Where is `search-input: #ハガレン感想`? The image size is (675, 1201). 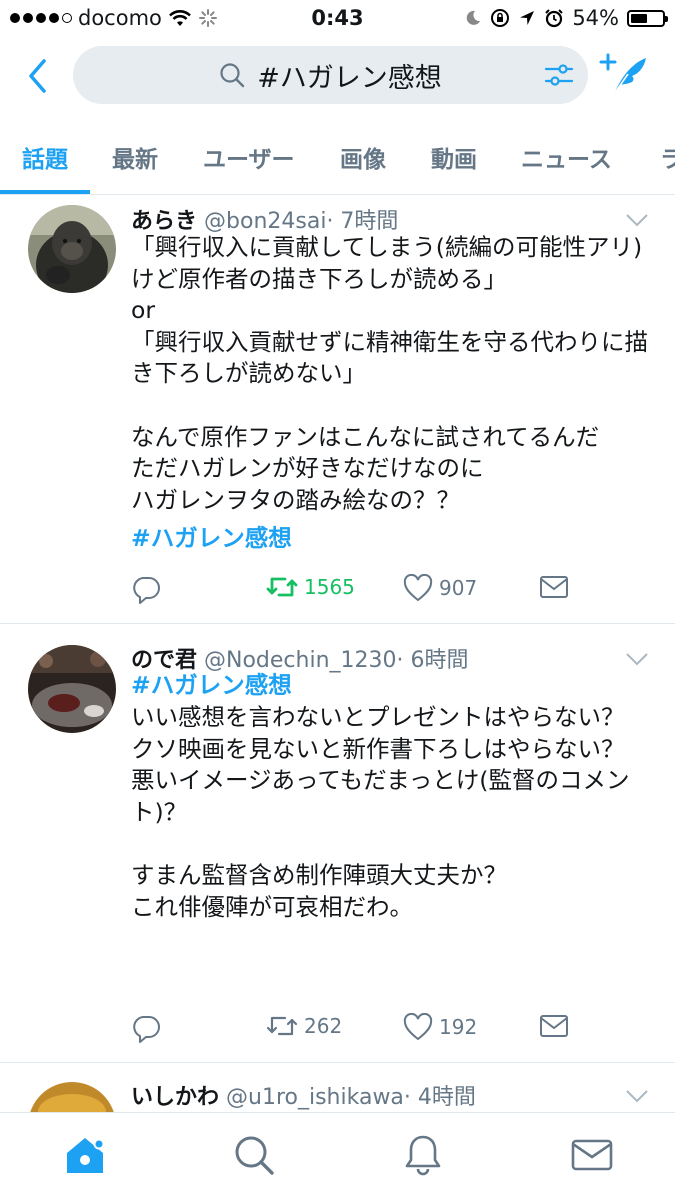 search-input: #ハガレン感想 is located at coordinates (330, 75).